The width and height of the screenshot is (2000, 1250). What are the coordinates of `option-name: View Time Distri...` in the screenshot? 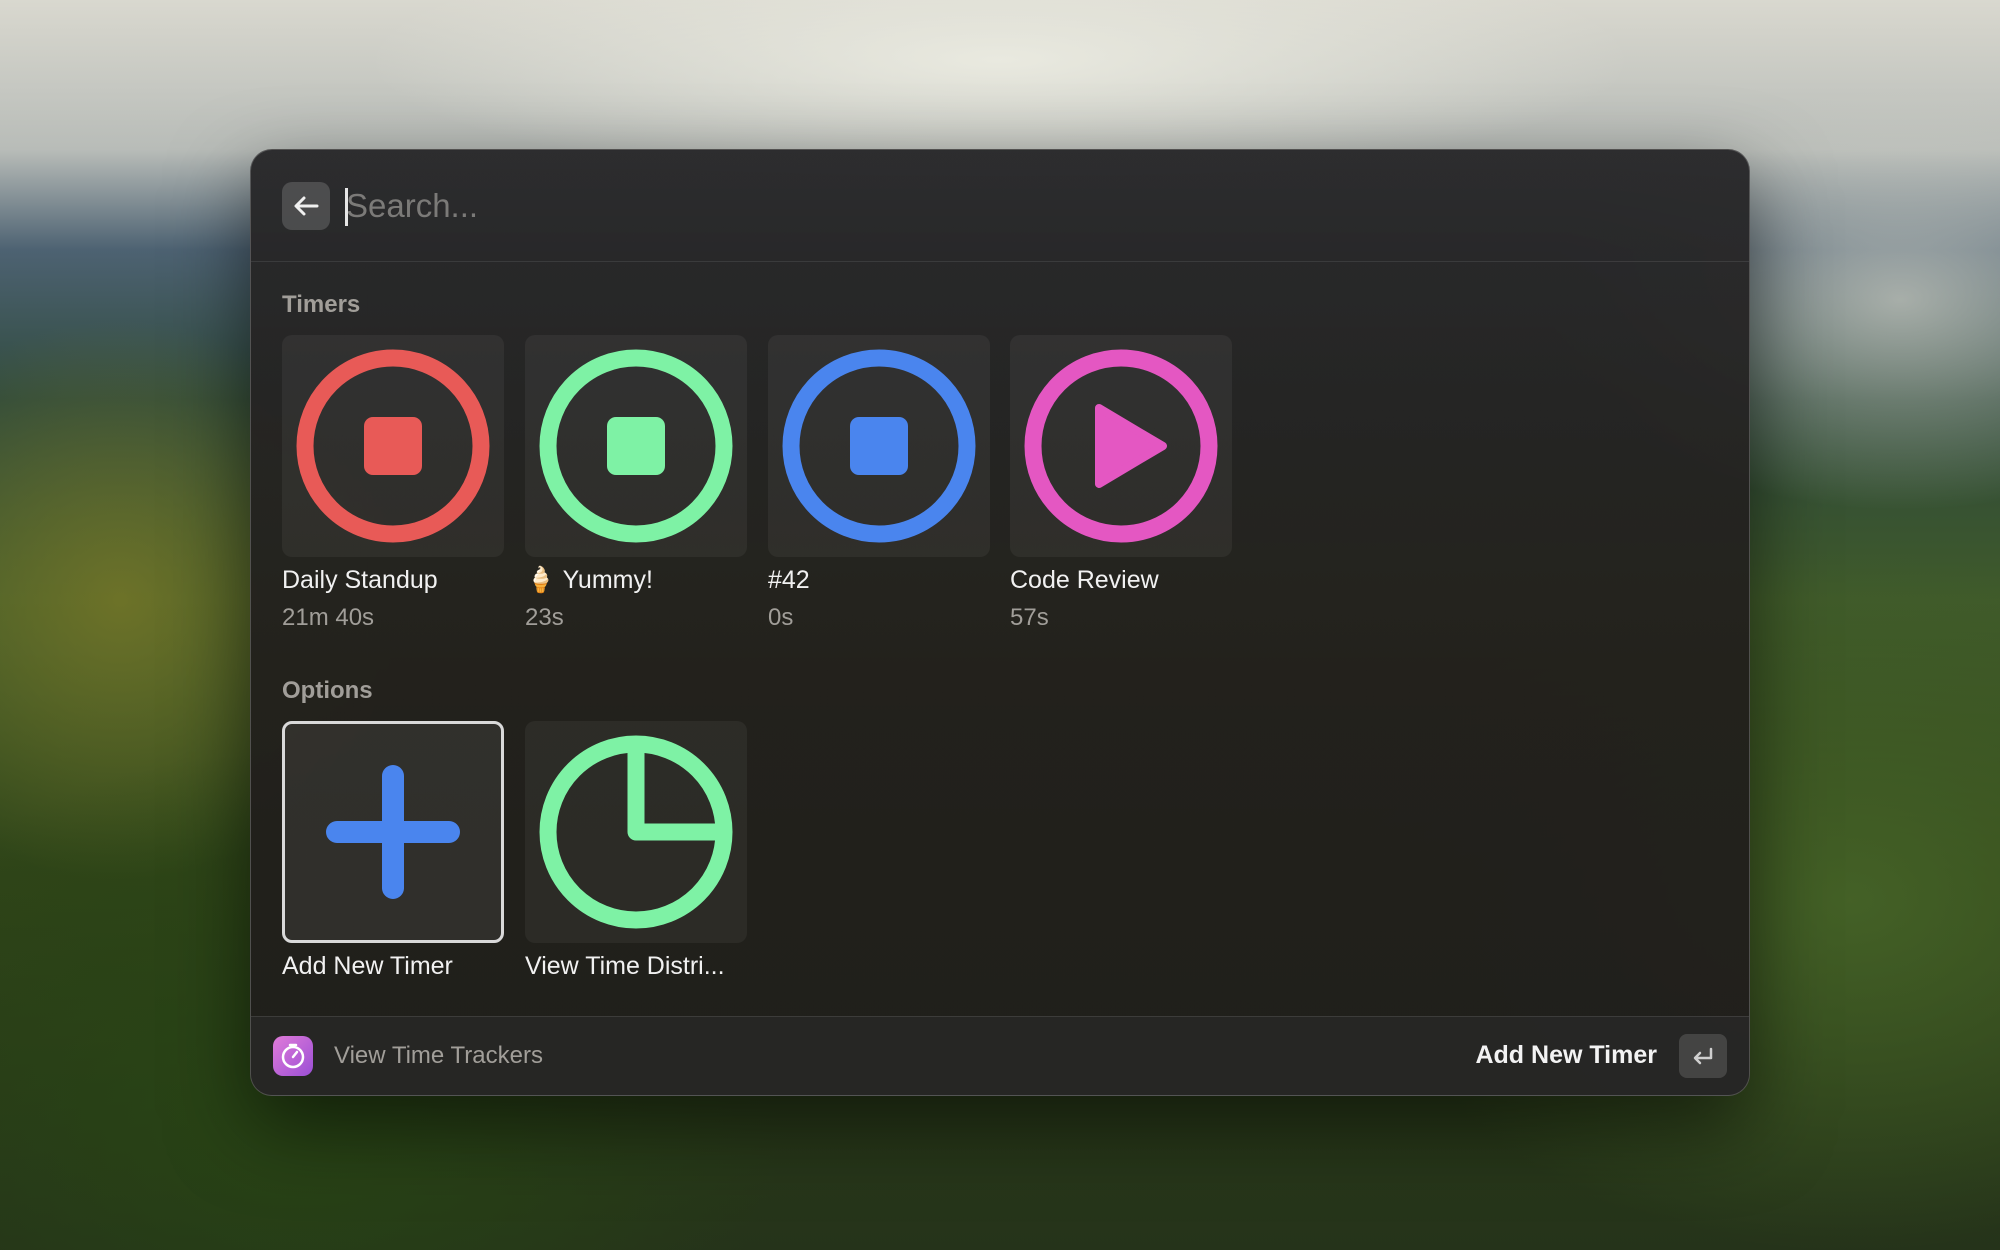 It's located at (625, 966).